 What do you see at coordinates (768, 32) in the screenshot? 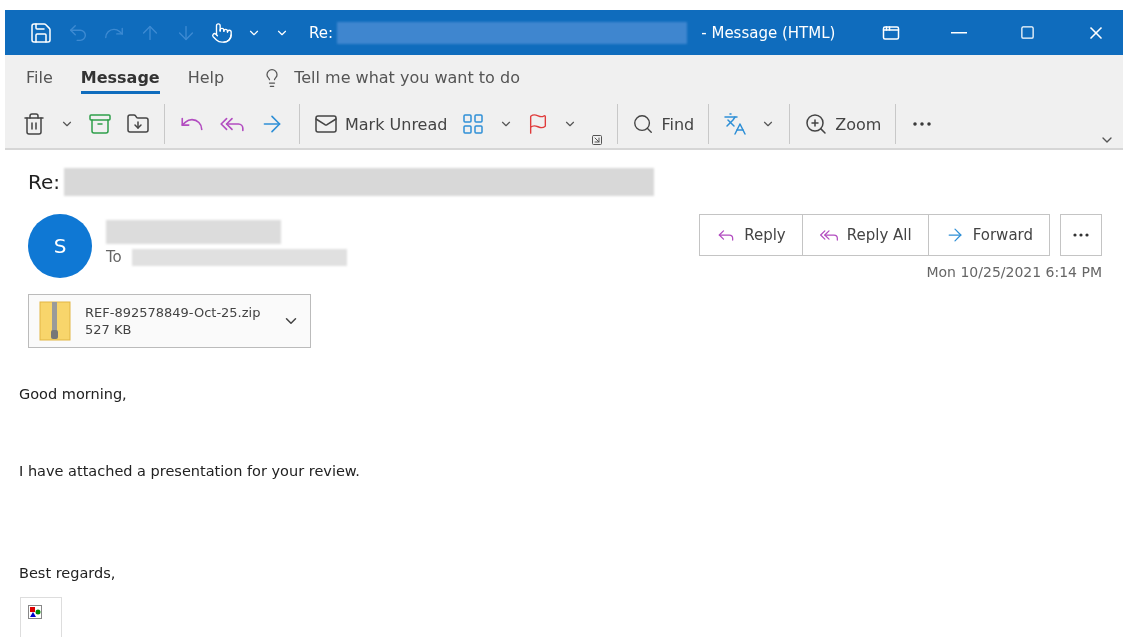
I see `window-title: - Message (HTML)` at bounding box center [768, 32].